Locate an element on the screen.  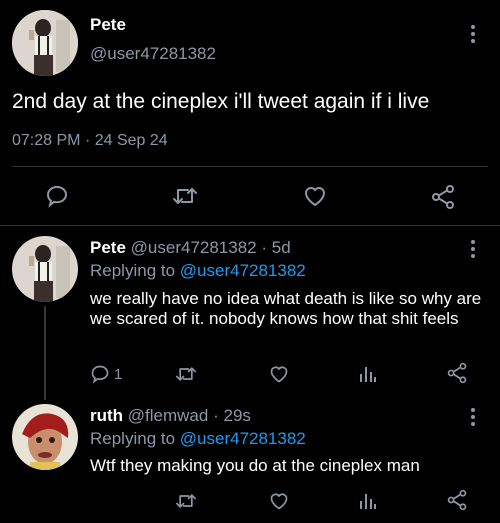
reply-header: ruth @flemwad · 29s is located at coordinates (170, 416).